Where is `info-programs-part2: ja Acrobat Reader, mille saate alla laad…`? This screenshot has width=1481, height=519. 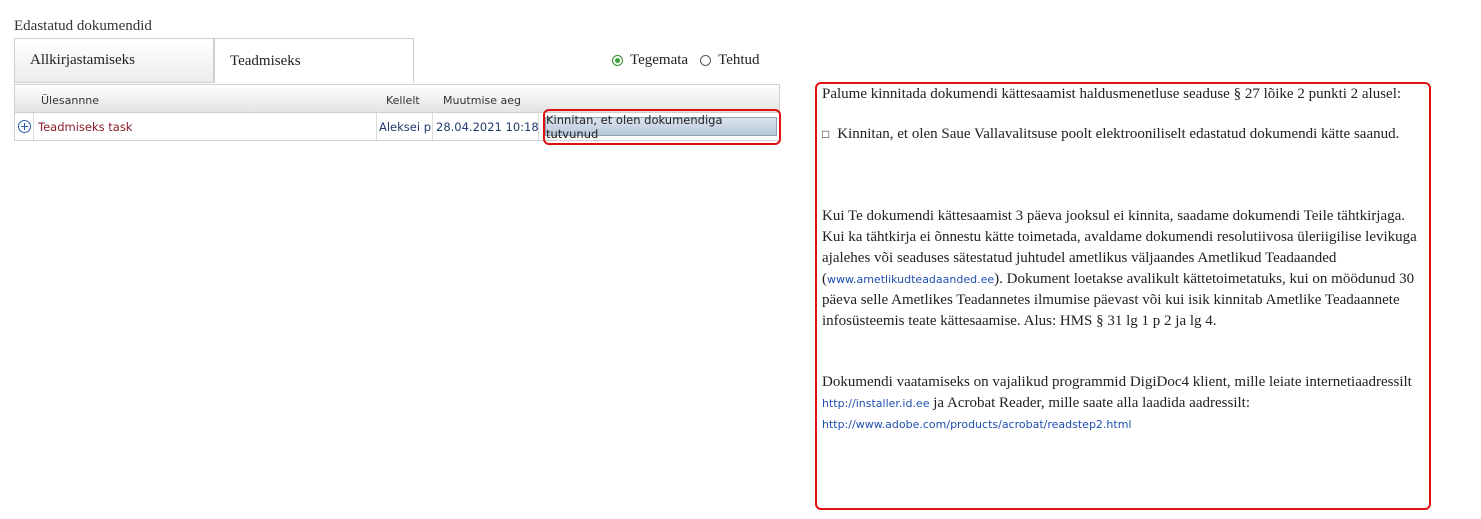 info-programs-part2: ja Acrobat Reader, mille saate alla laad… is located at coordinates (1089, 403).